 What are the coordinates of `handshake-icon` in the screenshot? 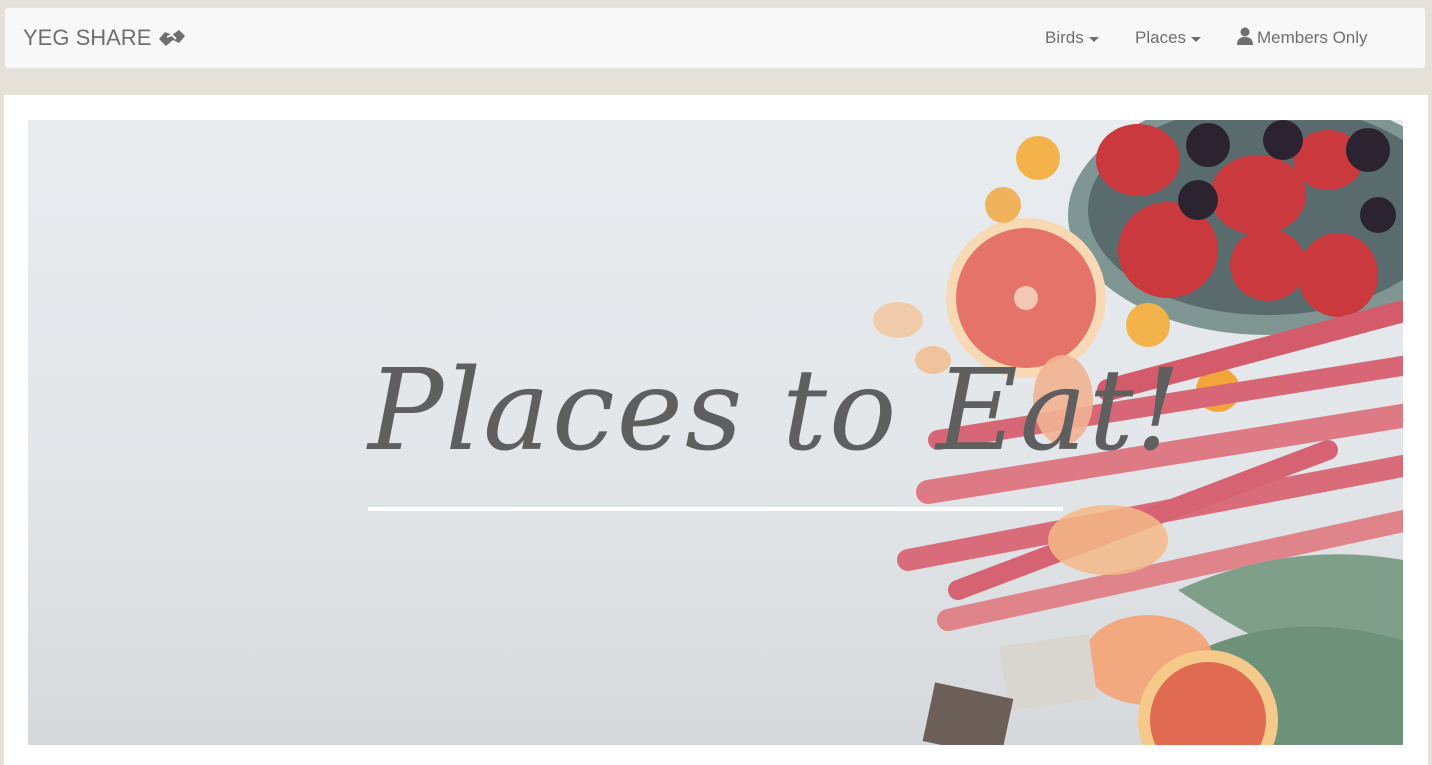 It's located at (172, 38).